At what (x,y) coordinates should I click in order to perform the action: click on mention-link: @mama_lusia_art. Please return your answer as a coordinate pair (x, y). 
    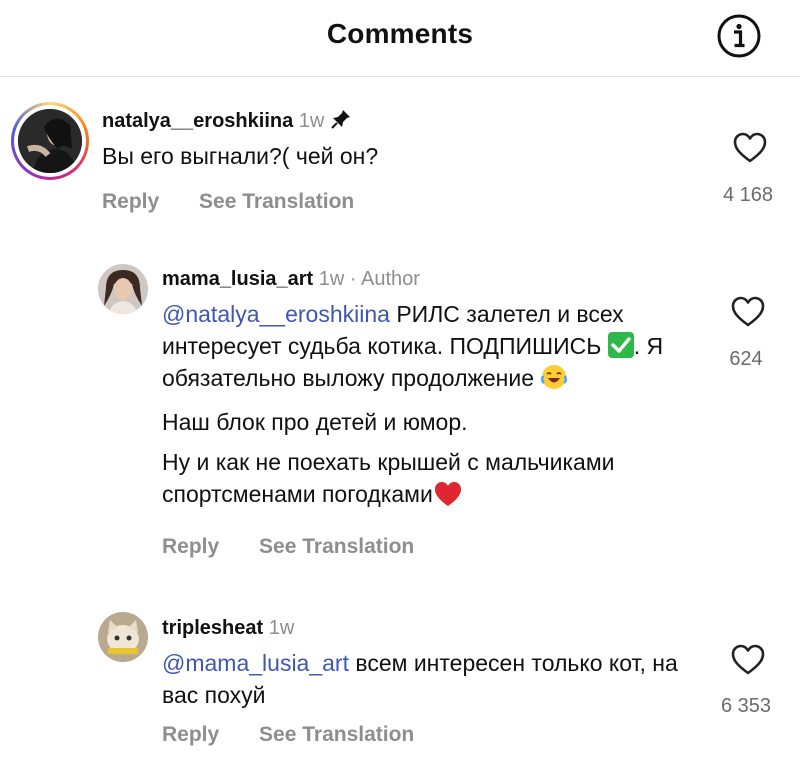
    Looking at the image, I should click on (255, 663).